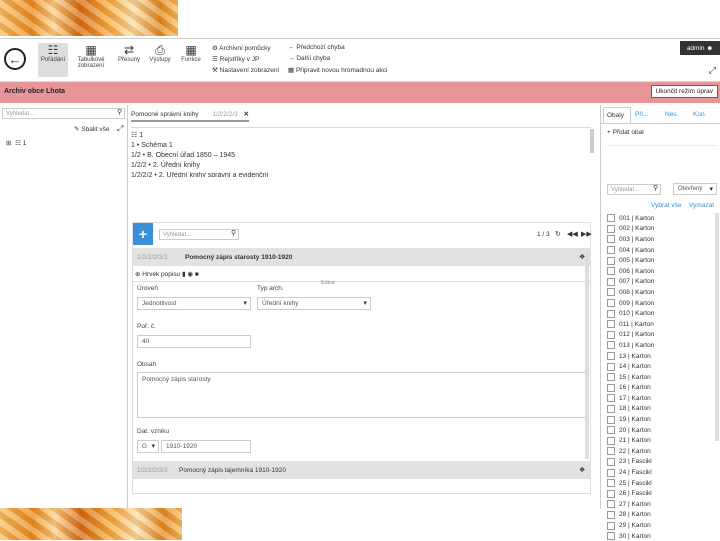 The image size is (720, 541). What do you see at coordinates (663, 356) in the screenshot?
I see `box-list-item: 13 | Karton` at bounding box center [663, 356].